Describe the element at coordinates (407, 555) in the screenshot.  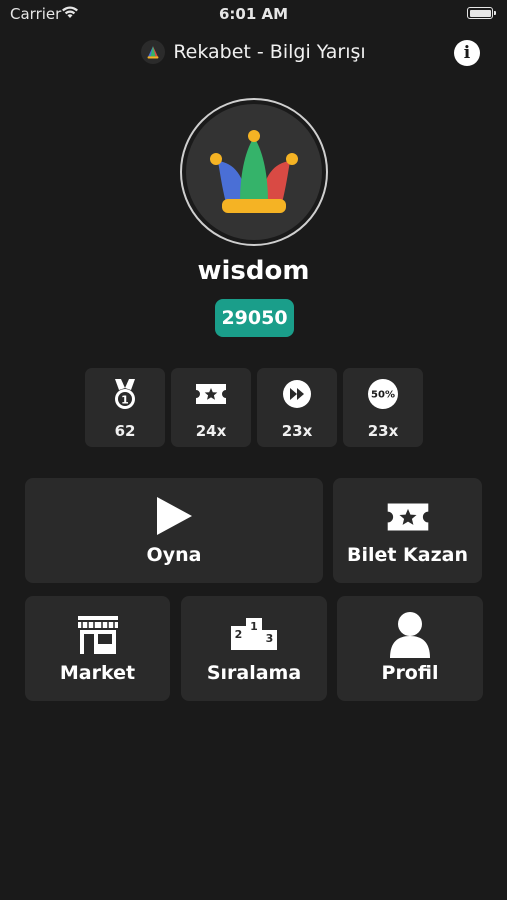
I see `earn-ticket-label: Bilet Kazan` at that location.